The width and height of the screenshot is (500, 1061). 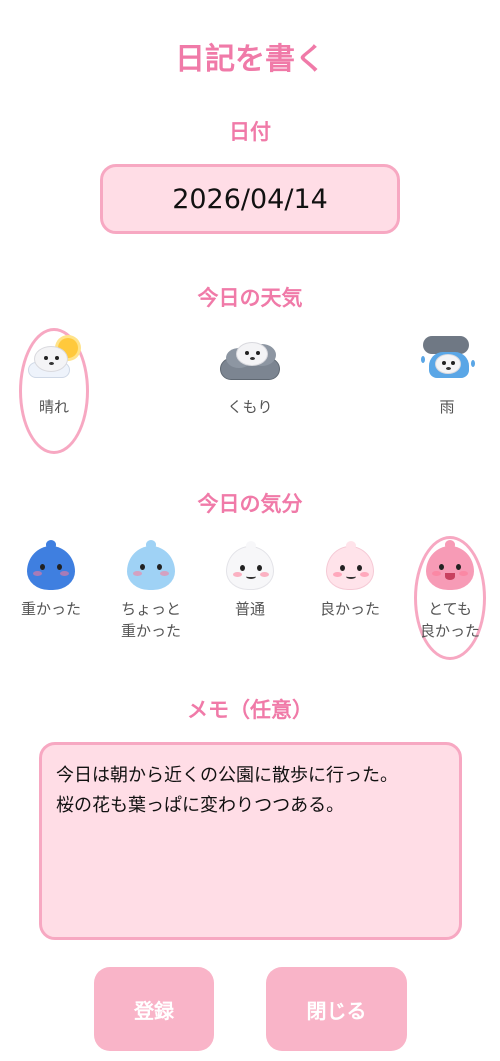 What do you see at coordinates (53, 407) in the screenshot?
I see `weather-option-label: 晴れ` at bounding box center [53, 407].